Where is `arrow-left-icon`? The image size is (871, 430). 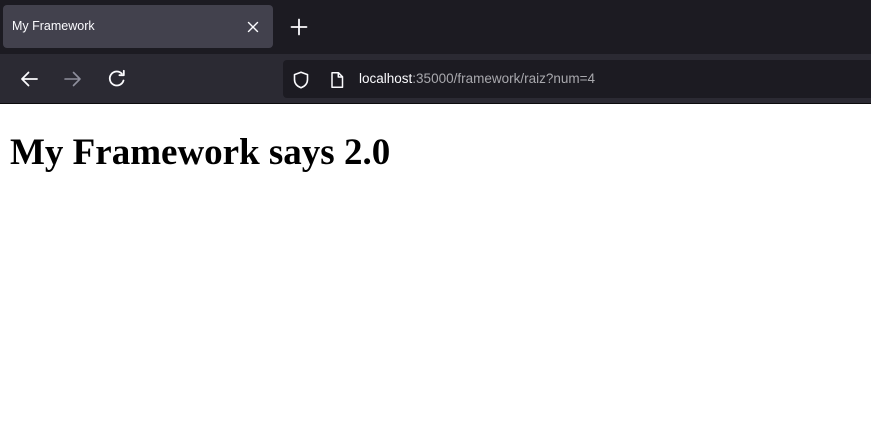 arrow-left-icon is located at coordinates (29, 79).